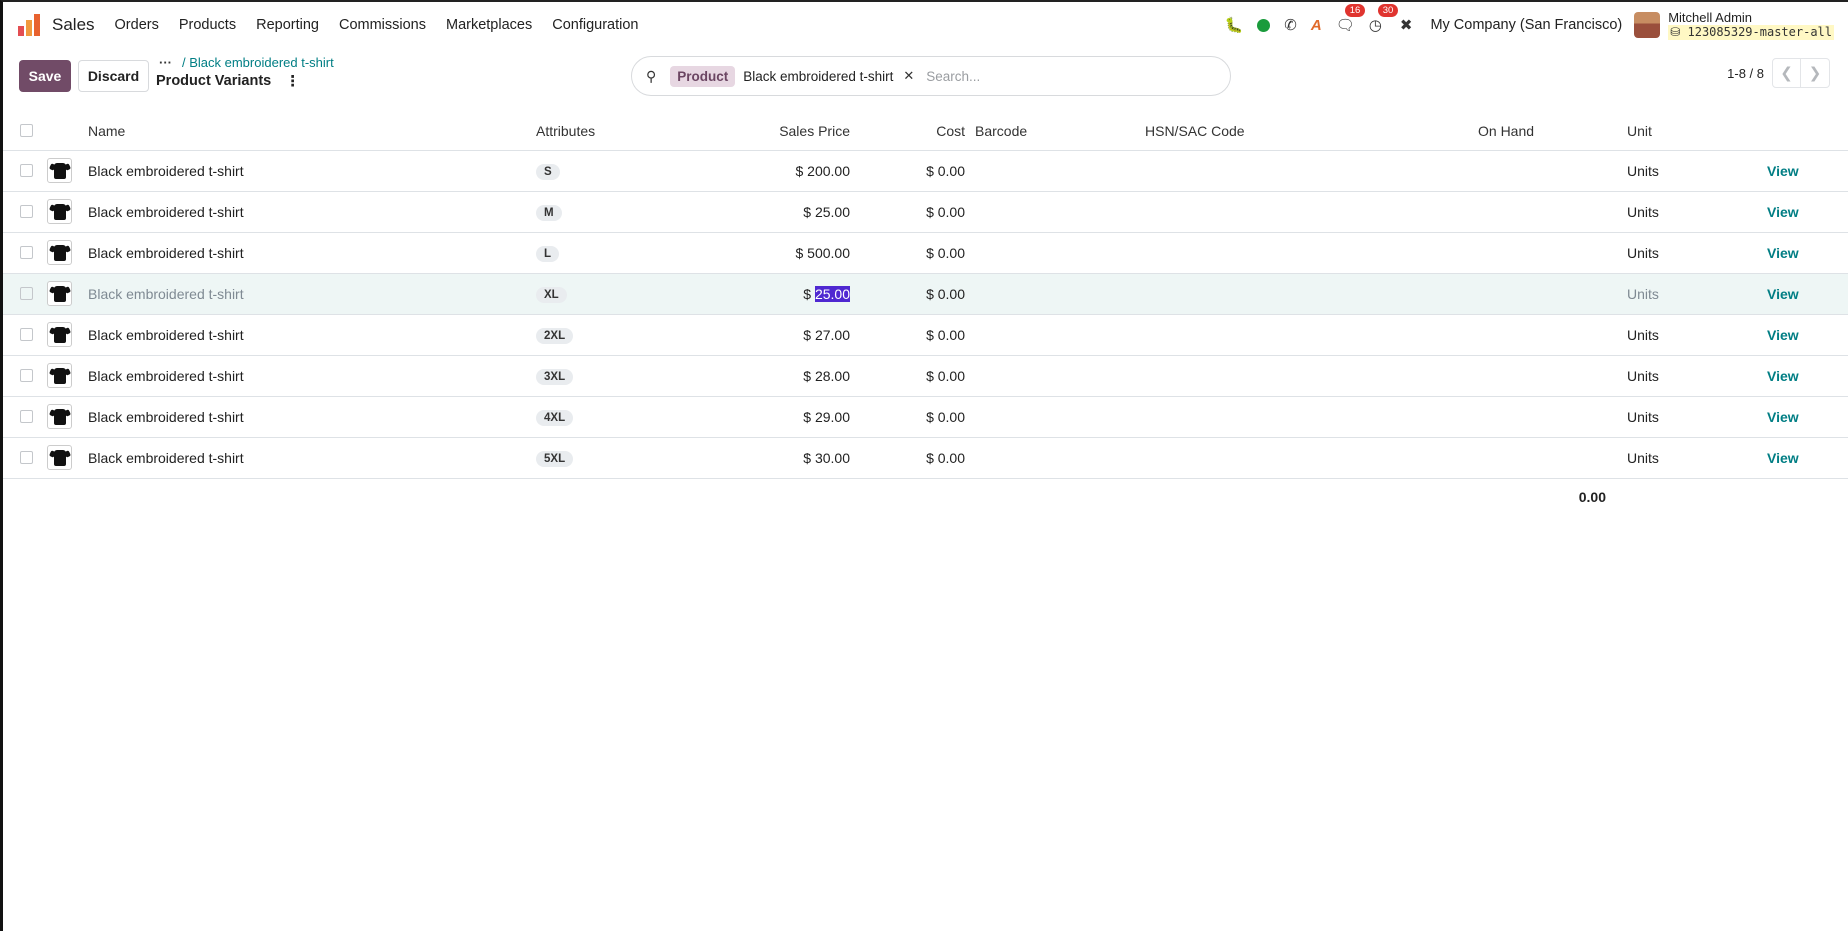  Describe the element at coordinates (908, 76) in the screenshot. I see `facet-remove-icon: ✕` at that location.